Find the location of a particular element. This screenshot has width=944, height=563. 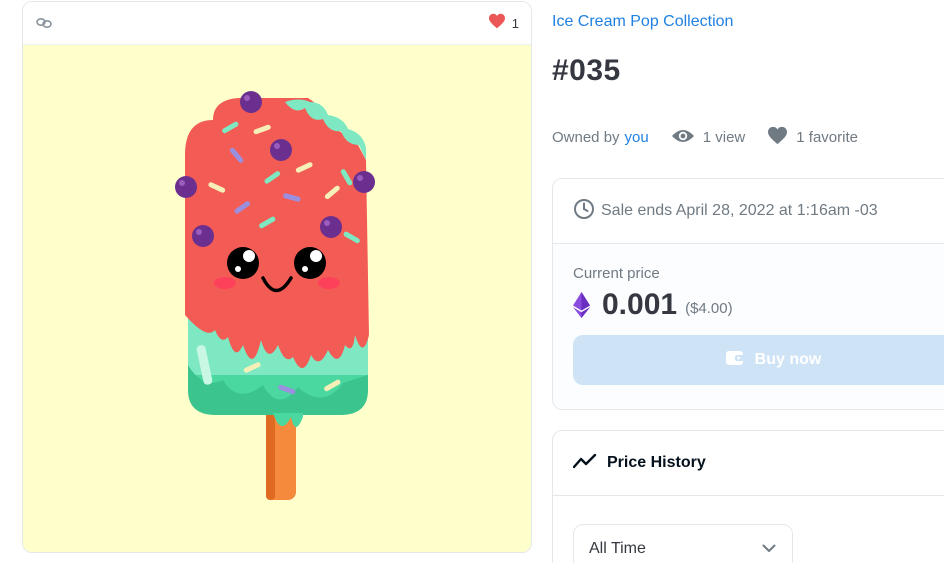

favorites-count: 1 favorite is located at coordinates (812, 137).